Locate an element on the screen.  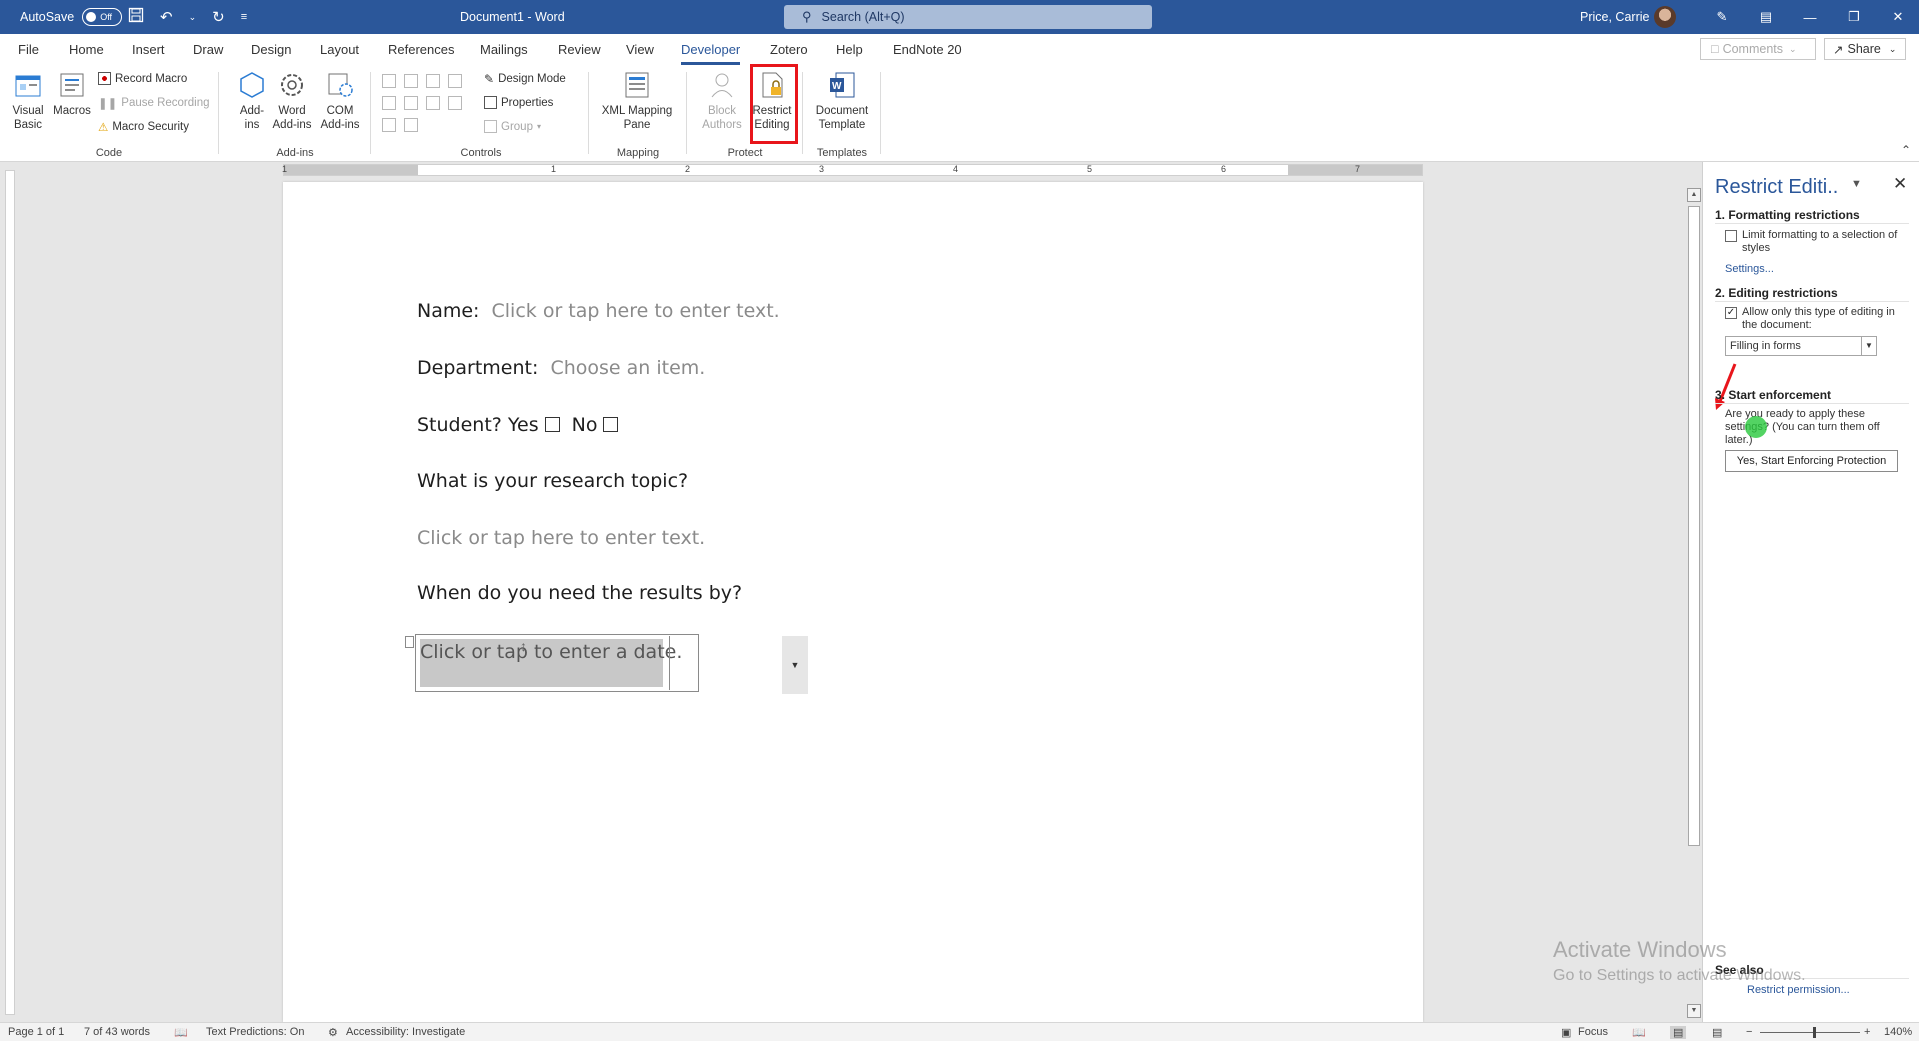
focus-label: Focus is located at coordinates (1593, 1032).